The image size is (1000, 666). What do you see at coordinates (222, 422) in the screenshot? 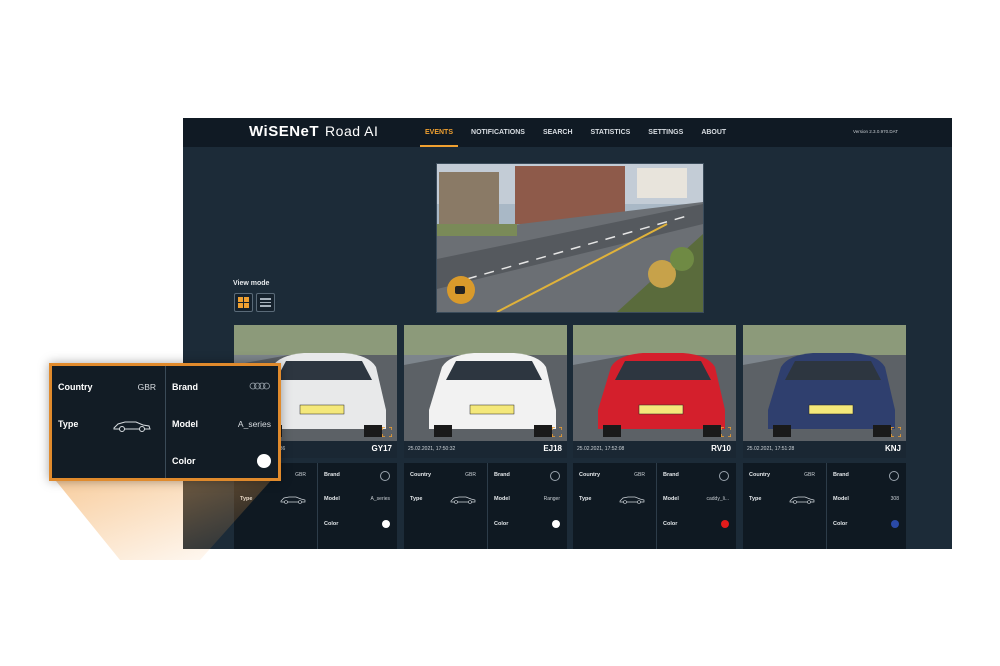
I see `callout-right-column: Brand Model A_series Color` at bounding box center [222, 422].